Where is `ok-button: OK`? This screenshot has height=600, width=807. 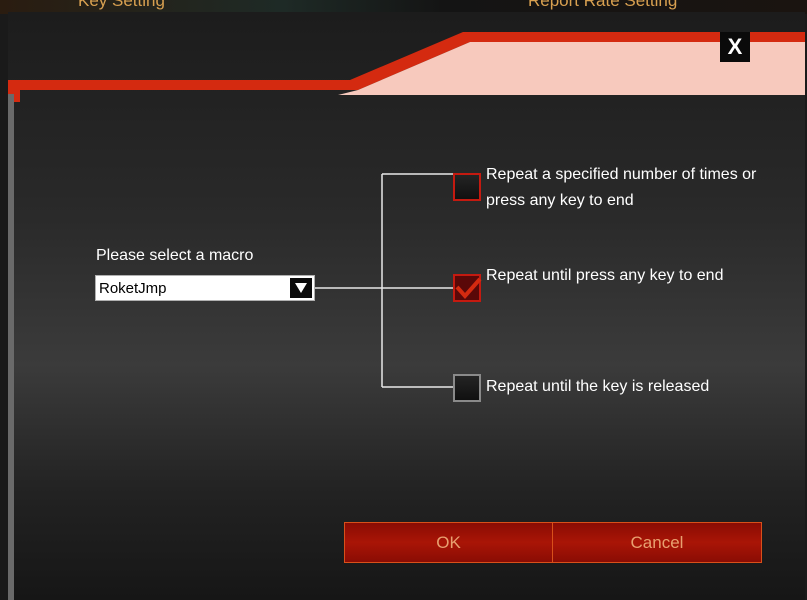 ok-button: OK is located at coordinates (448, 542).